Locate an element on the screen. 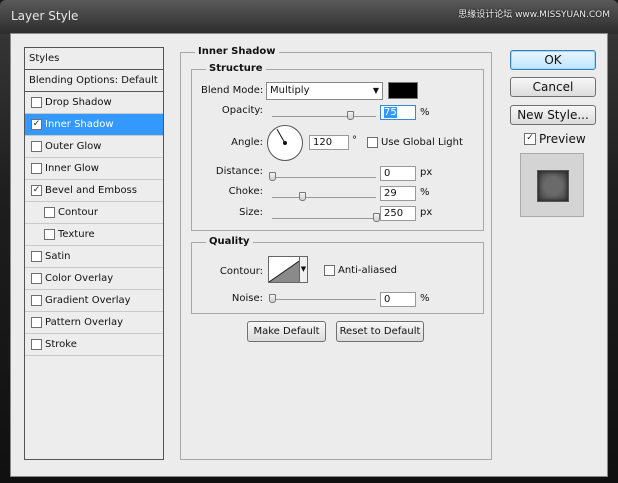  anti-aliased-label: Anti-aliased is located at coordinates (368, 270).